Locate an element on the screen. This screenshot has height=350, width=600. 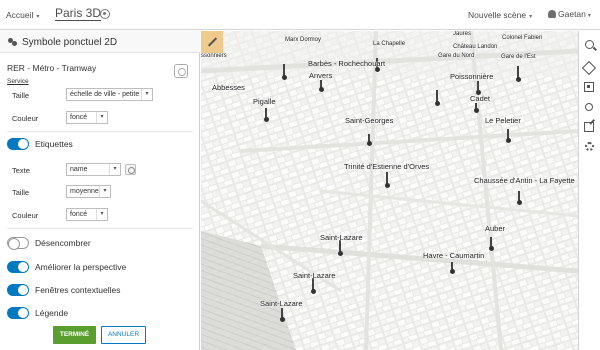
color-label: Couleur is located at coordinates (25, 118).